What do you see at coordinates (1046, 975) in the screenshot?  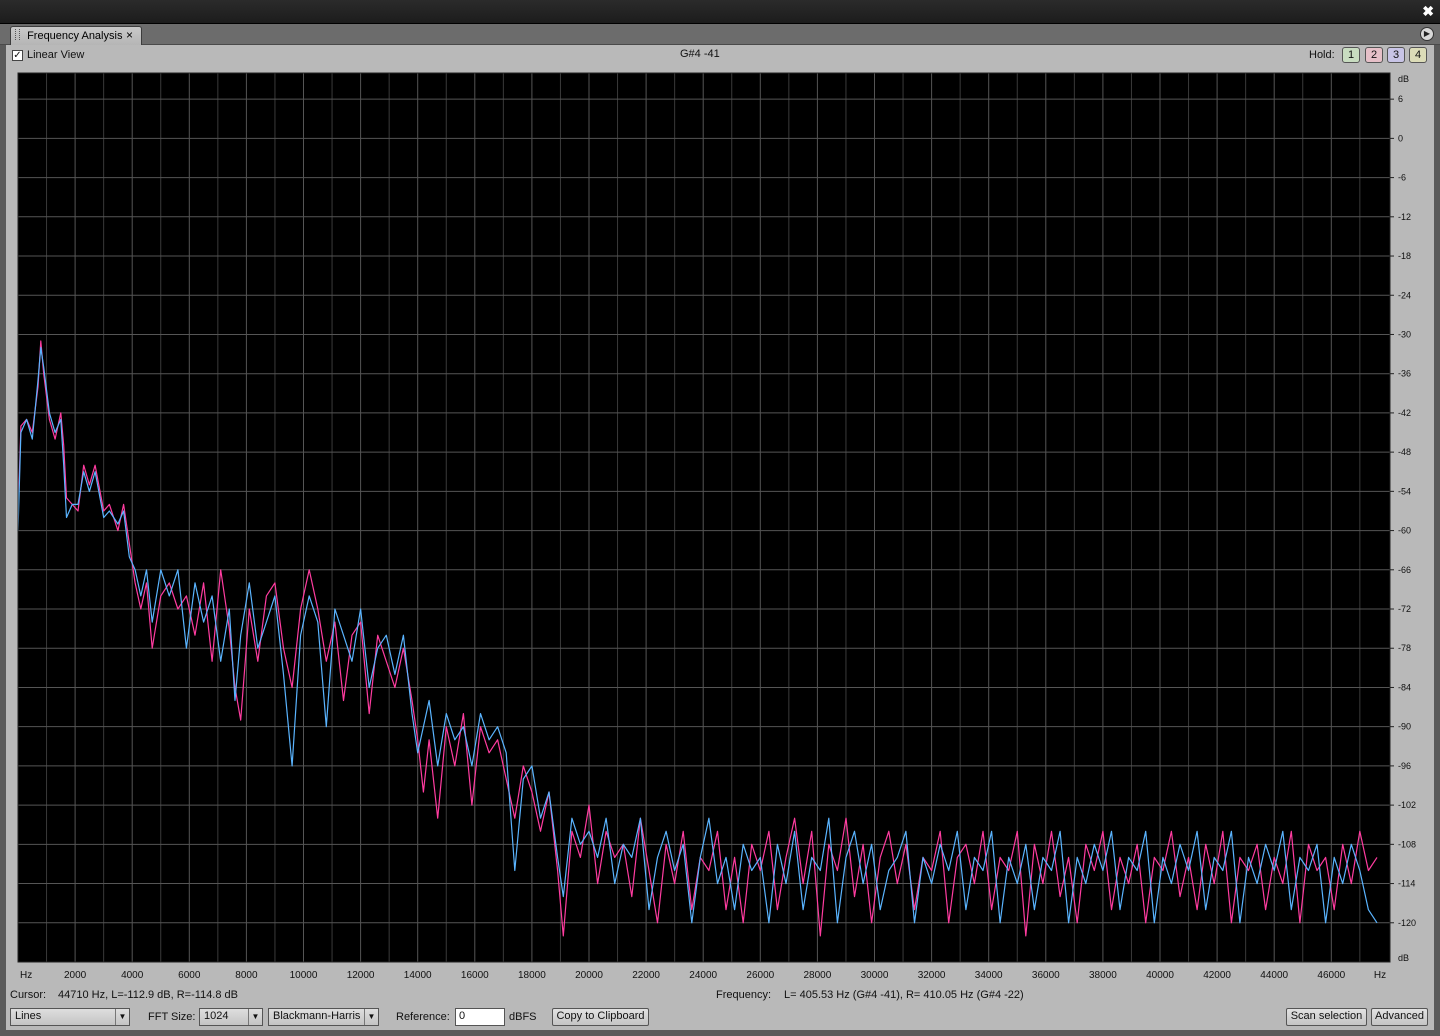 I see `x-tick-label: 36000` at bounding box center [1046, 975].